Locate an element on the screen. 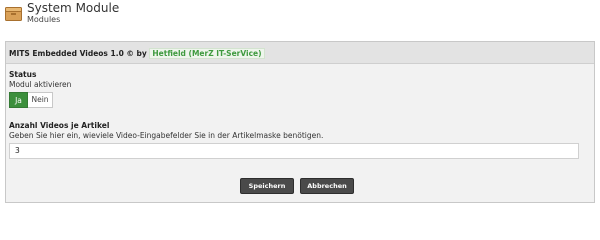 The height and width of the screenshot is (240, 600). author-link: Hetfield (MerZ IT-SerVice) is located at coordinates (207, 53).